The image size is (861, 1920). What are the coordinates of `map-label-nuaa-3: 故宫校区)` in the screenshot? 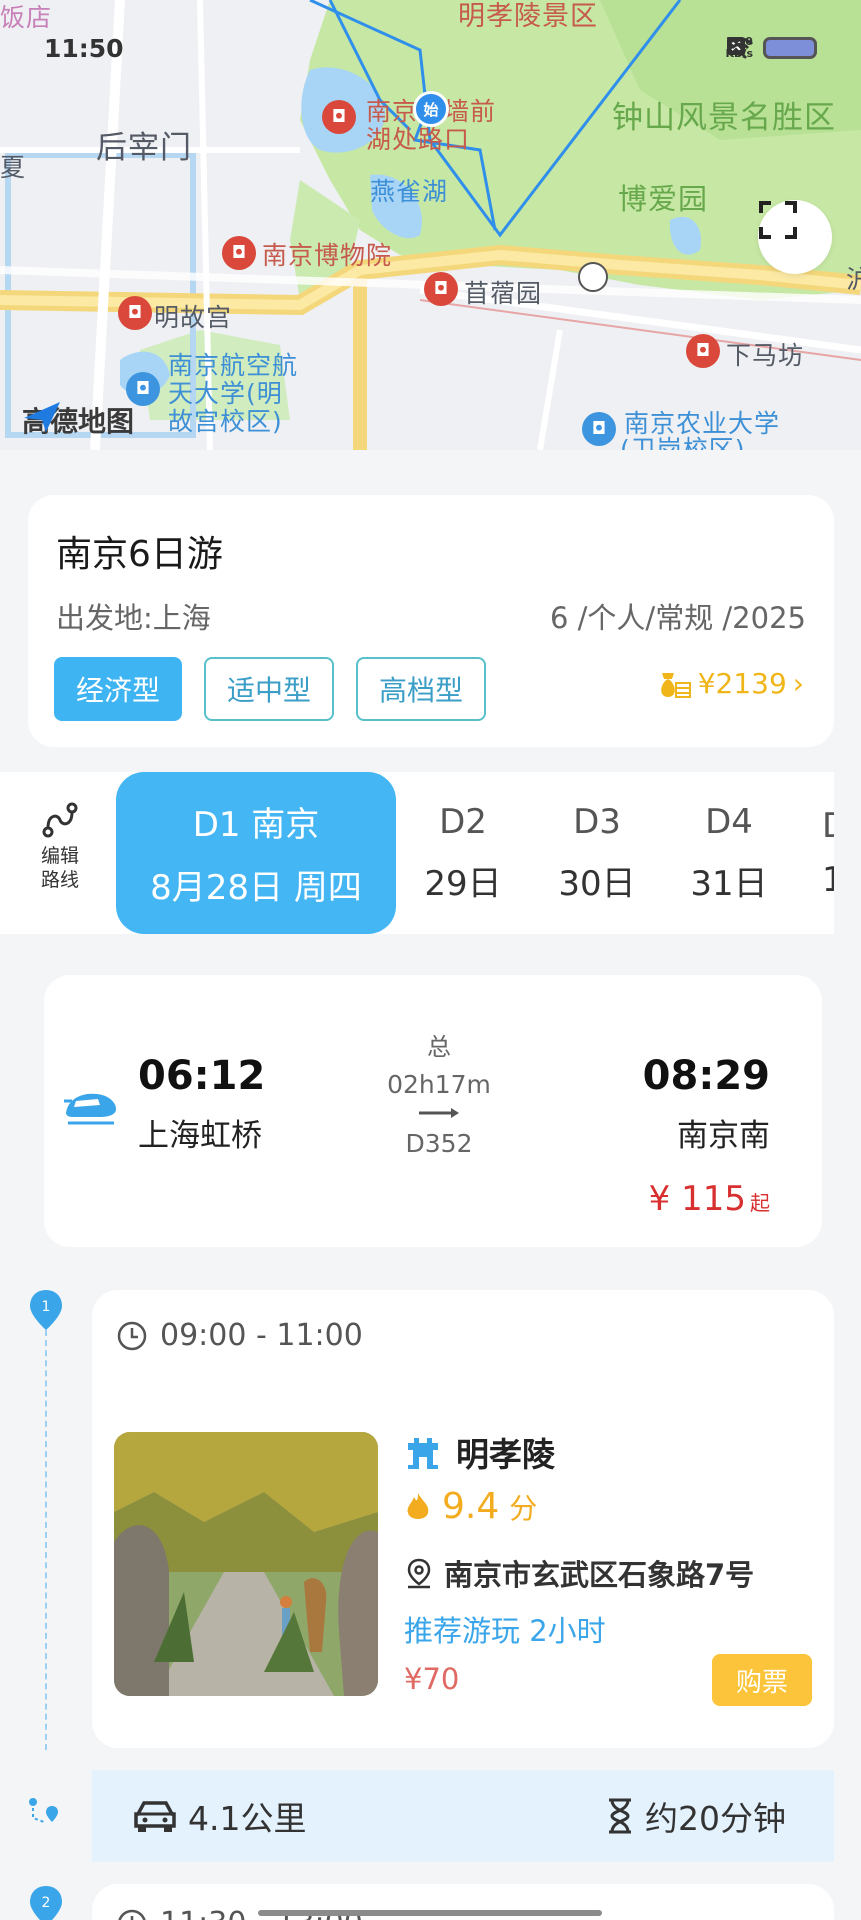 It's located at (225, 421).